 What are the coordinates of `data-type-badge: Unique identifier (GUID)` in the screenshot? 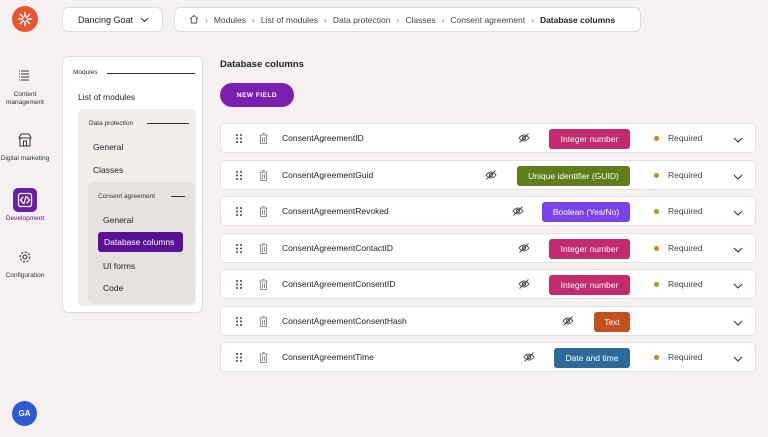 It's located at (573, 176).